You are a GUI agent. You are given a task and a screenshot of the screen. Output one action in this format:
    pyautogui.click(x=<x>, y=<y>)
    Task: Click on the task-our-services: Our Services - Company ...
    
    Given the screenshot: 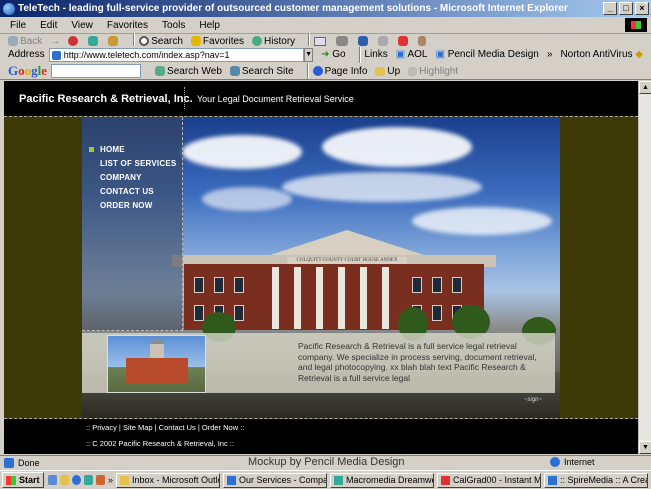 What is the action you would take?
    pyautogui.click(x=275, y=480)
    